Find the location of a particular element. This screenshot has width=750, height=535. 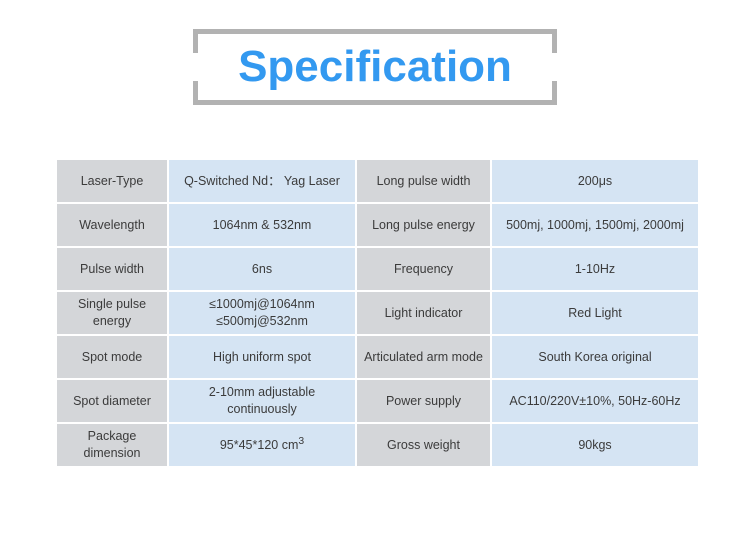

spec-label: Gross weight is located at coordinates (423, 445).